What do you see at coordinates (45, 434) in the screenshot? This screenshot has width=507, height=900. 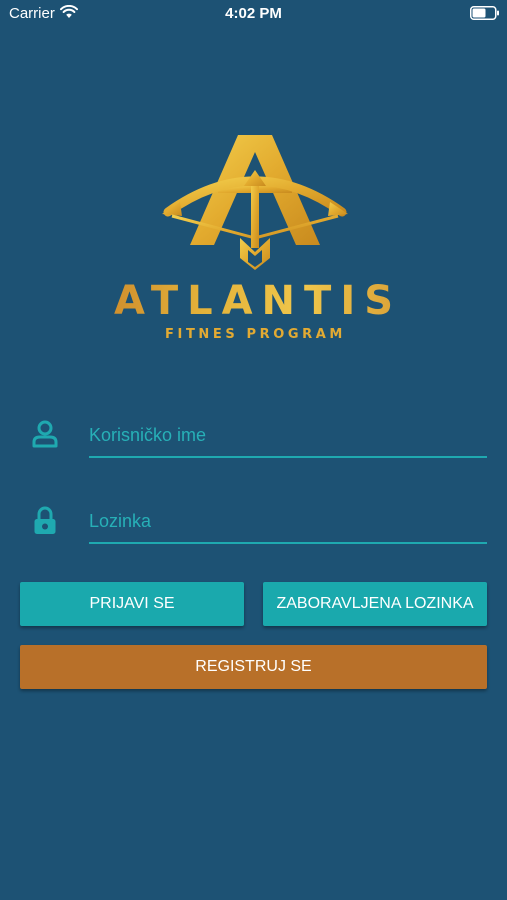 I see `user-icon` at bounding box center [45, 434].